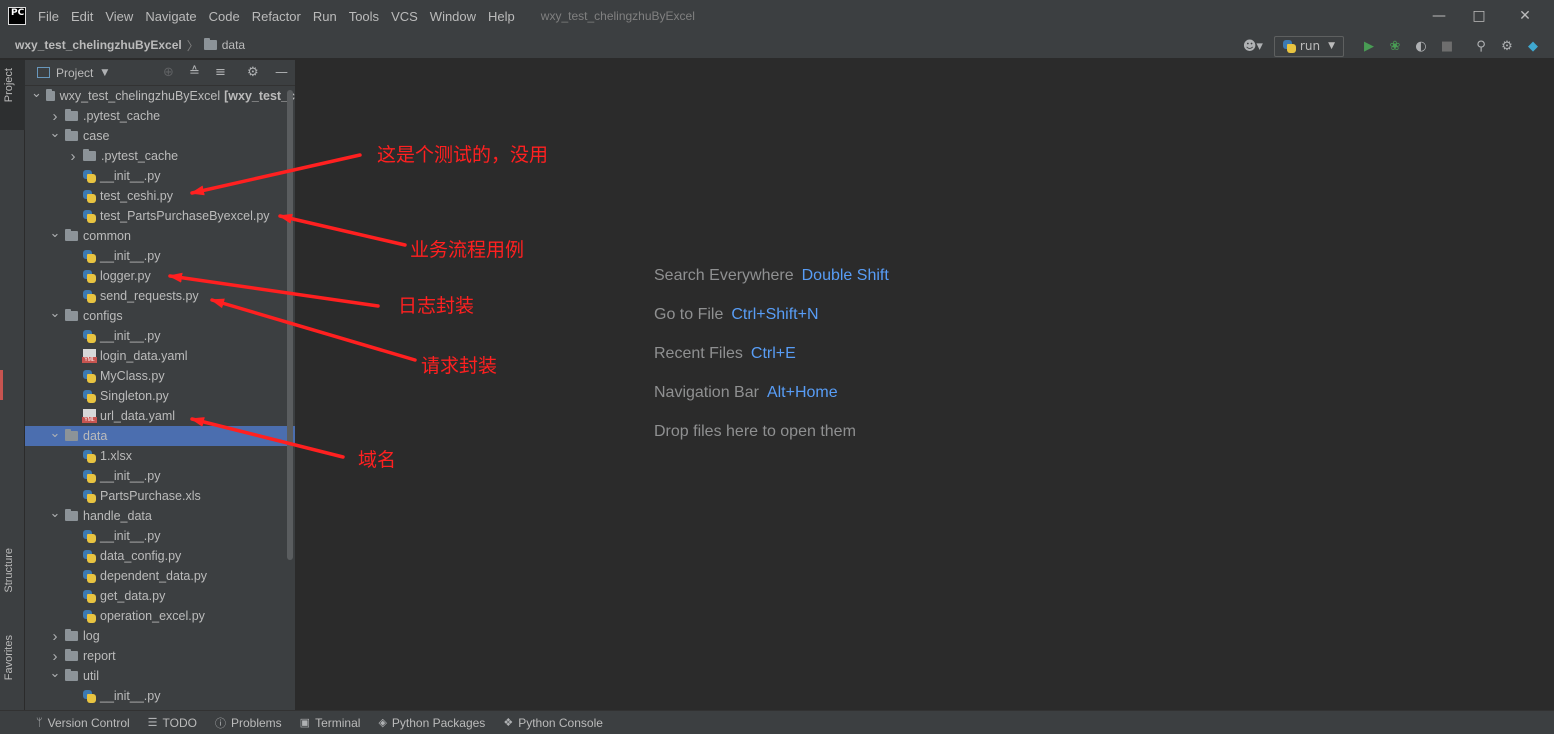 This screenshot has height=734, width=1554. I want to click on menu-help: Help, so click(501, 16).